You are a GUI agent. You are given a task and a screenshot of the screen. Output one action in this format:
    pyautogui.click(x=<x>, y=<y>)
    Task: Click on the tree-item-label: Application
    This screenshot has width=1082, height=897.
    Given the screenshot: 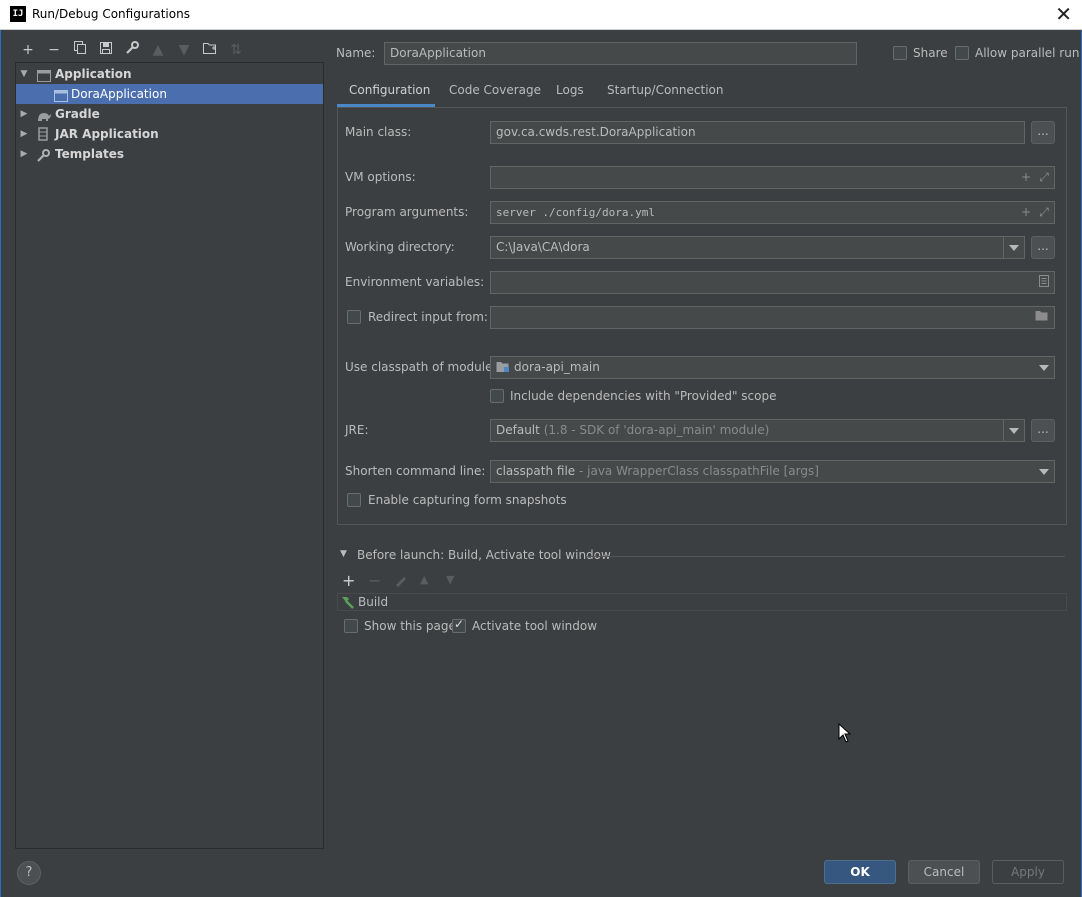 What is the action you would take?
    pyautogui.click(x=93, y=74)
    